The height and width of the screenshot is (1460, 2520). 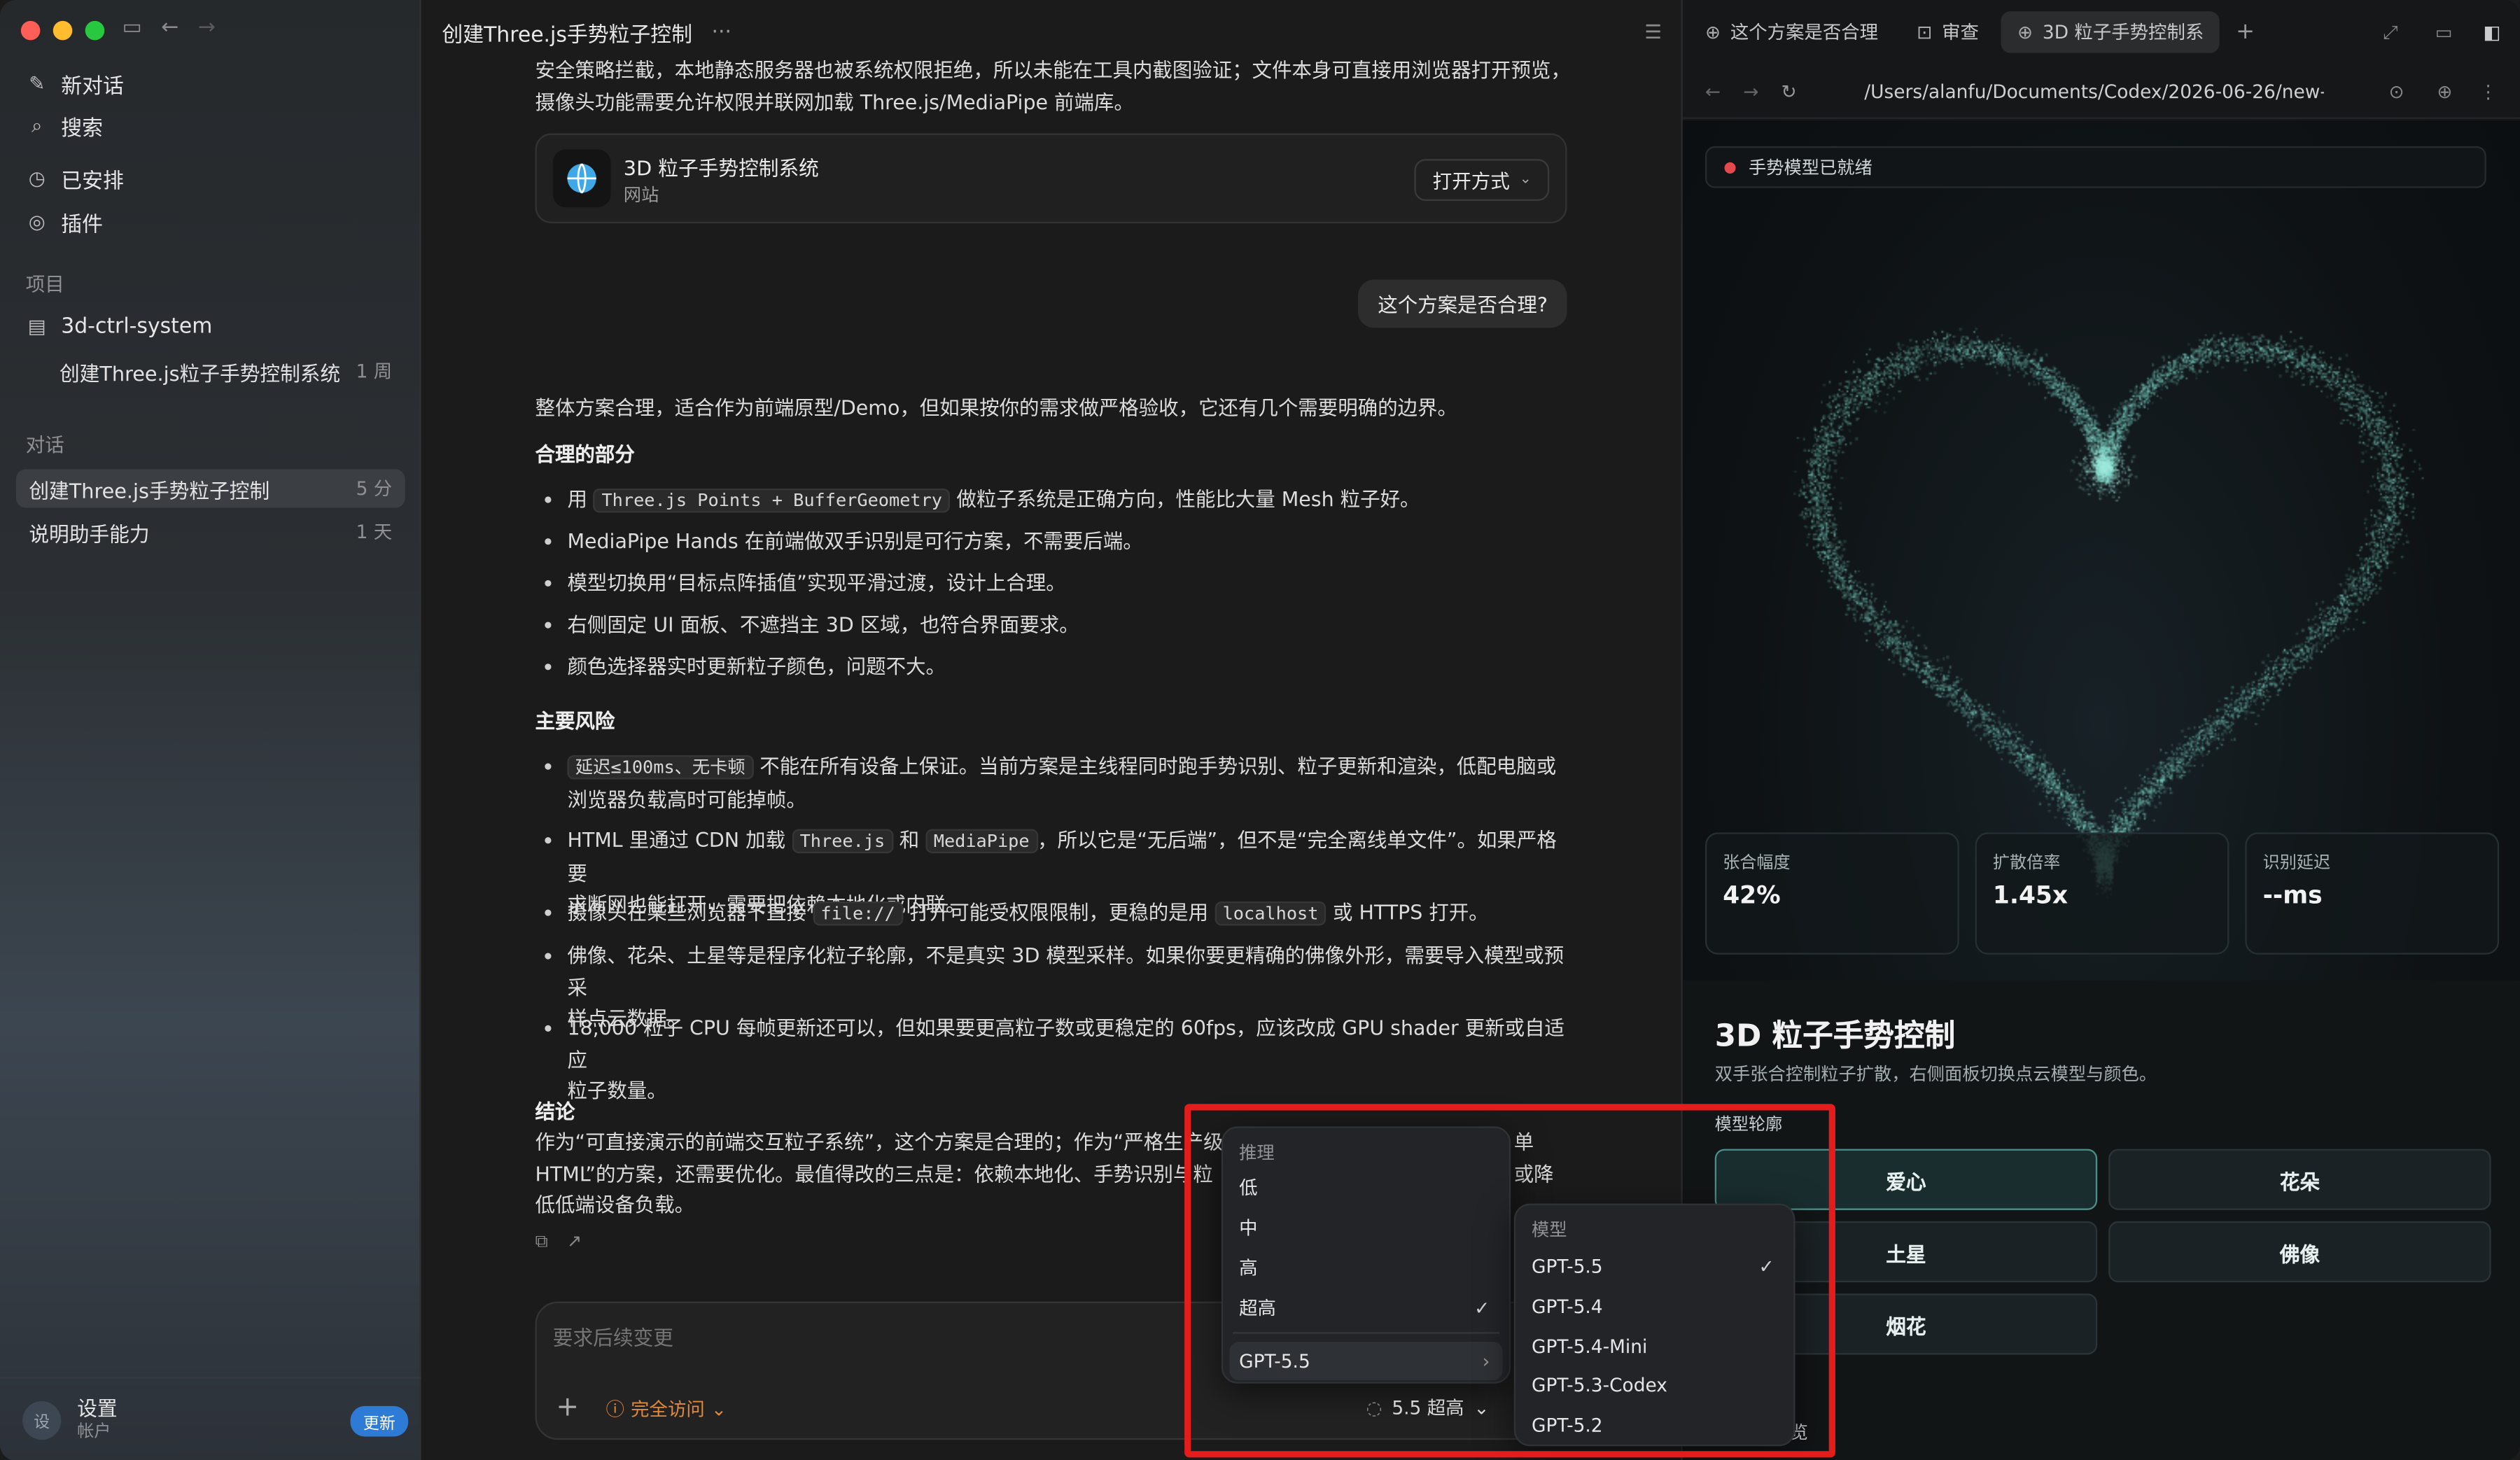 I want to click on chat-item: 说明助手能力 1 天, so click(x=210, y=531).